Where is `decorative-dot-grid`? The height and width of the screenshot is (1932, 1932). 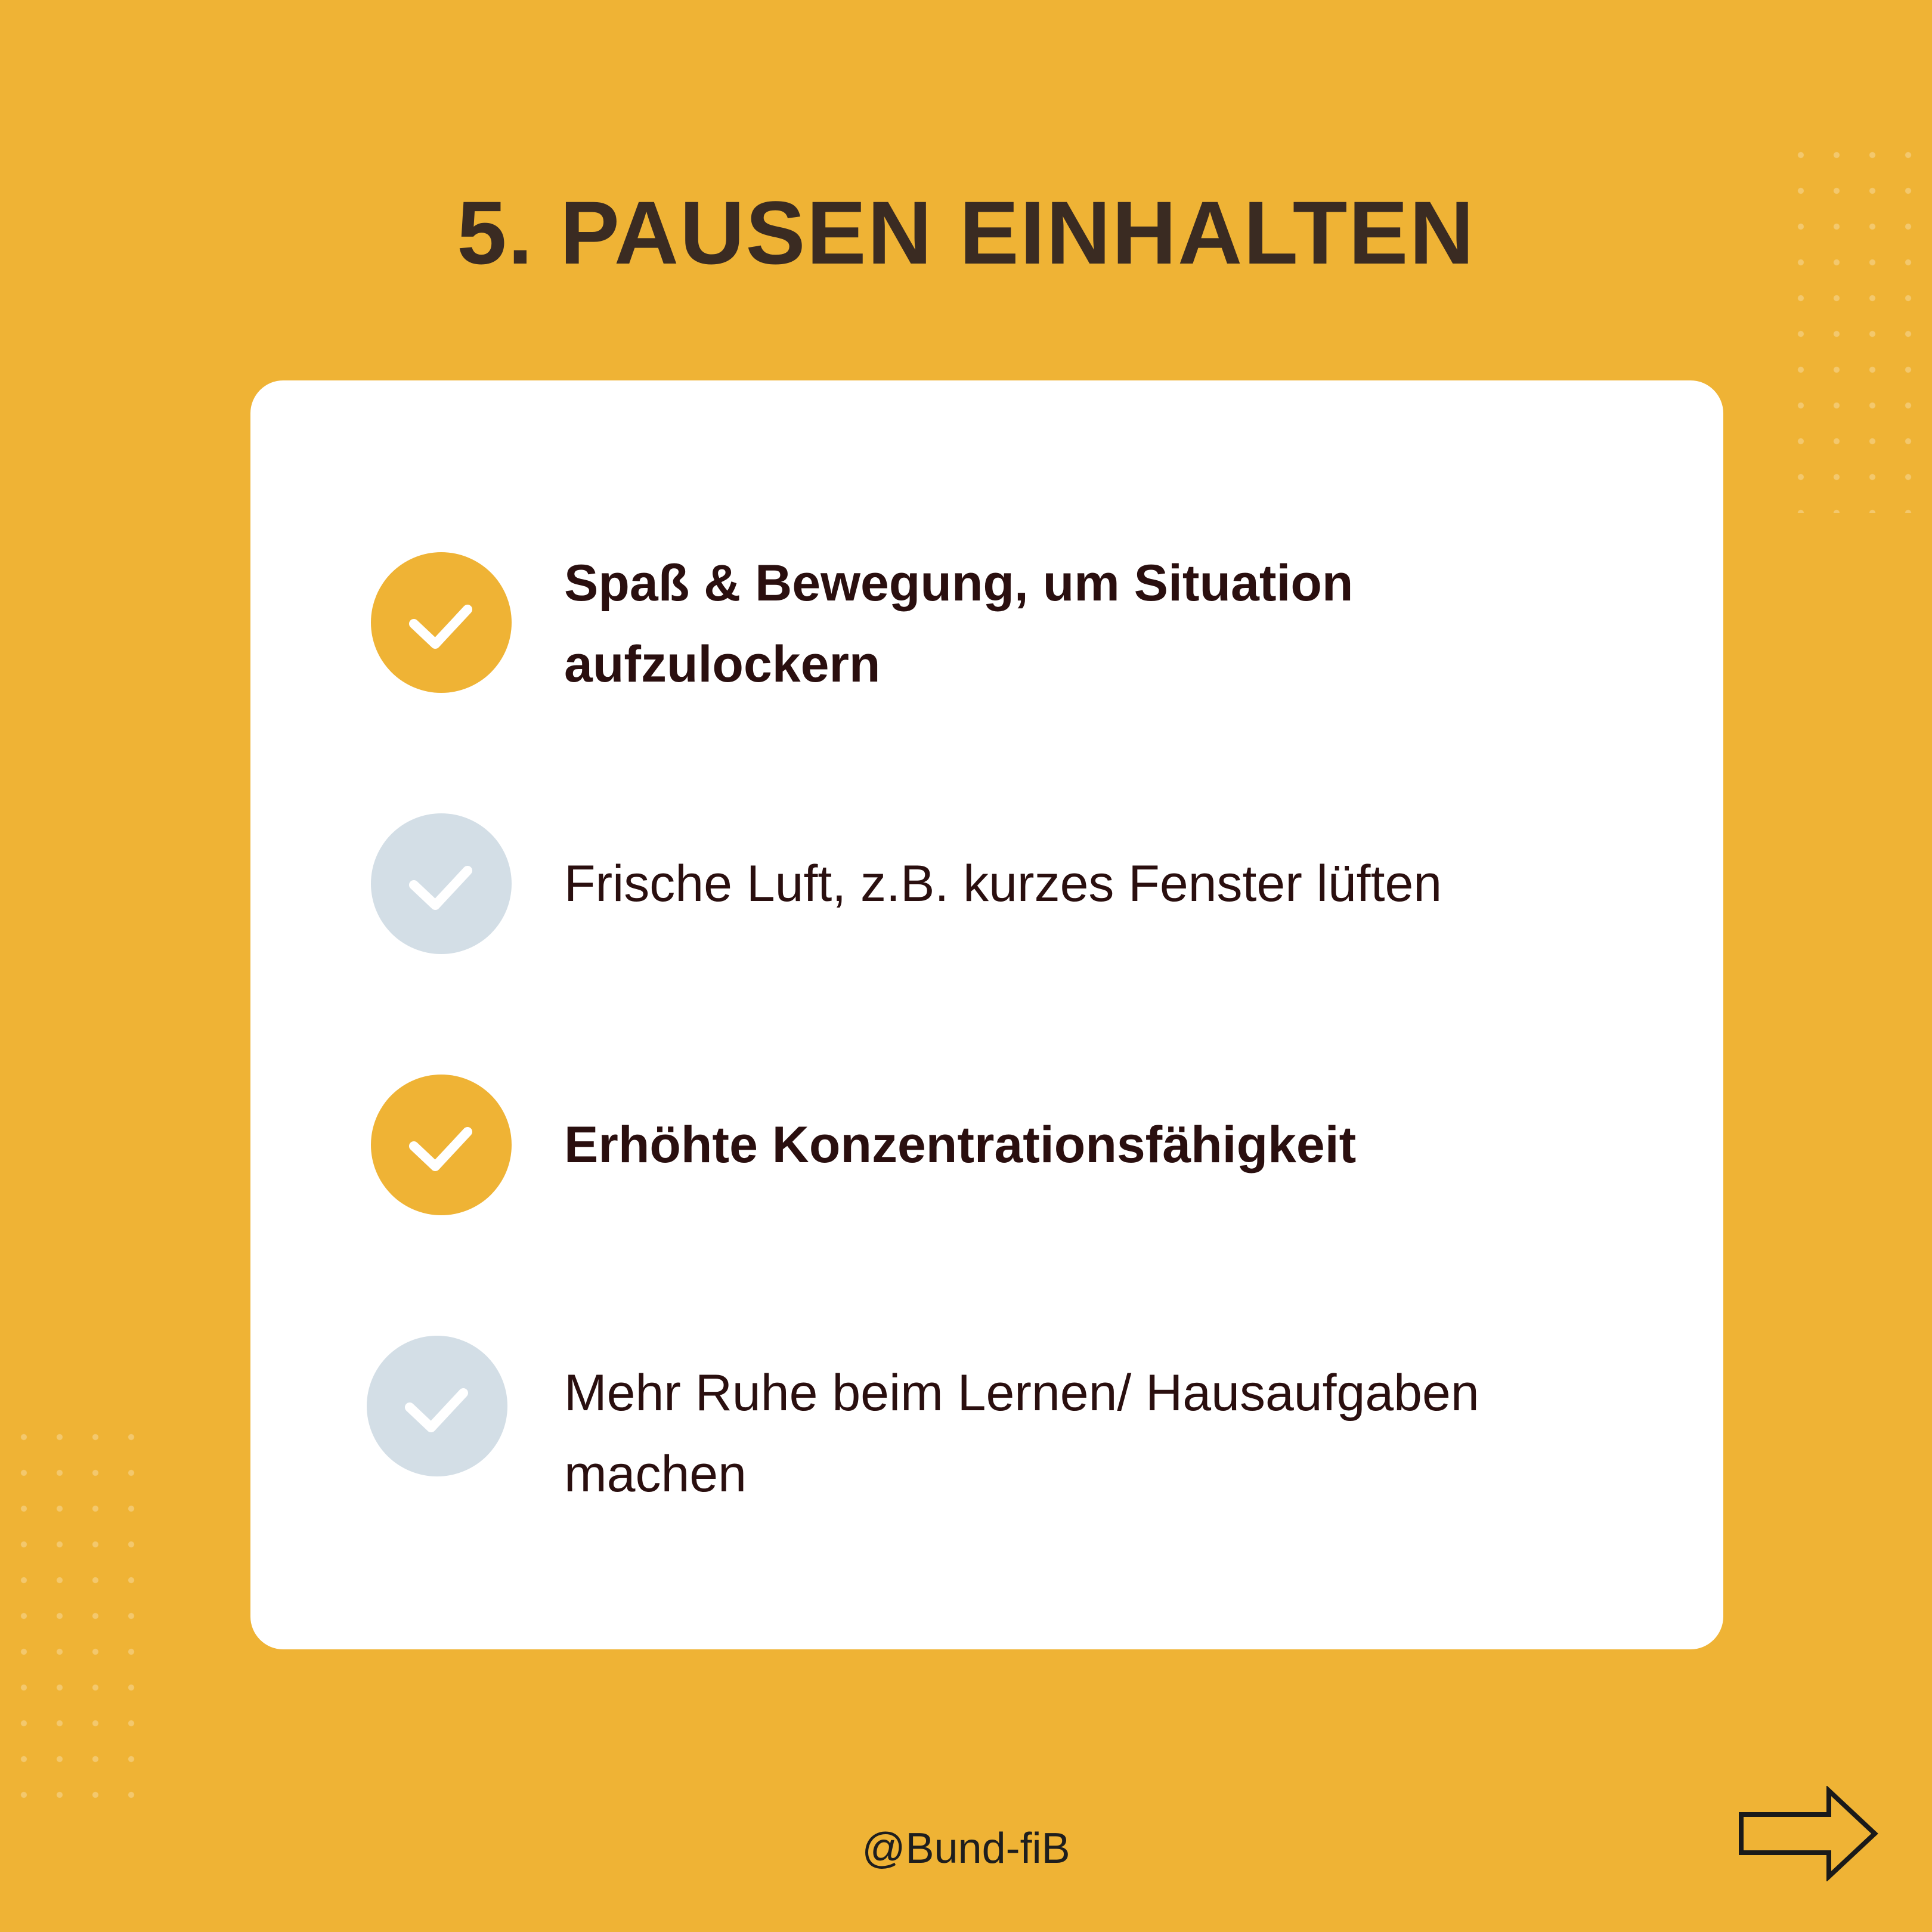 decorative-dot-grid is located at coordinates (78, 1610).